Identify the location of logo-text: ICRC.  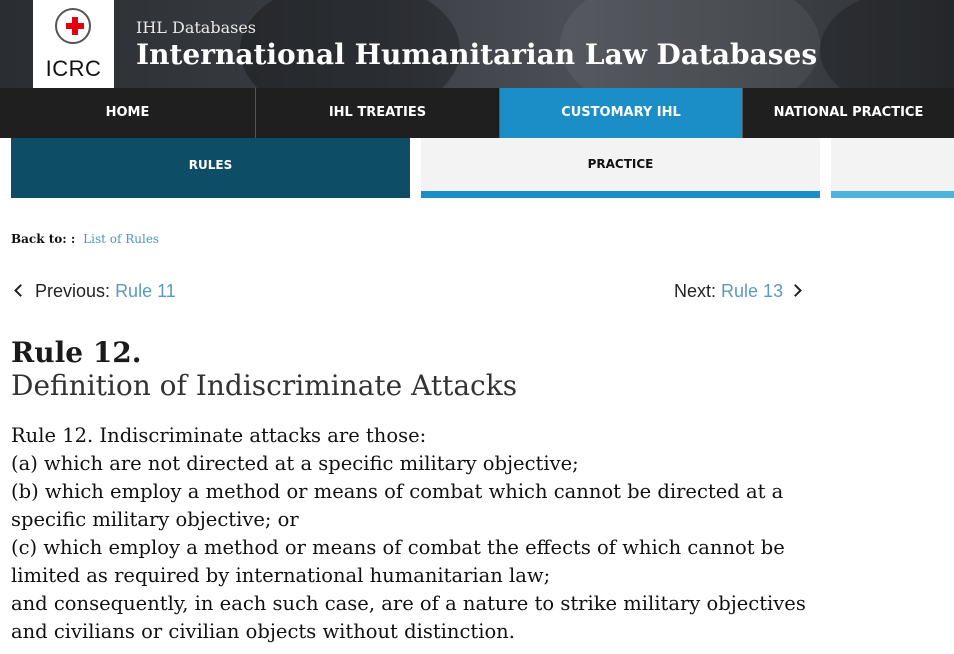
(73, 68).